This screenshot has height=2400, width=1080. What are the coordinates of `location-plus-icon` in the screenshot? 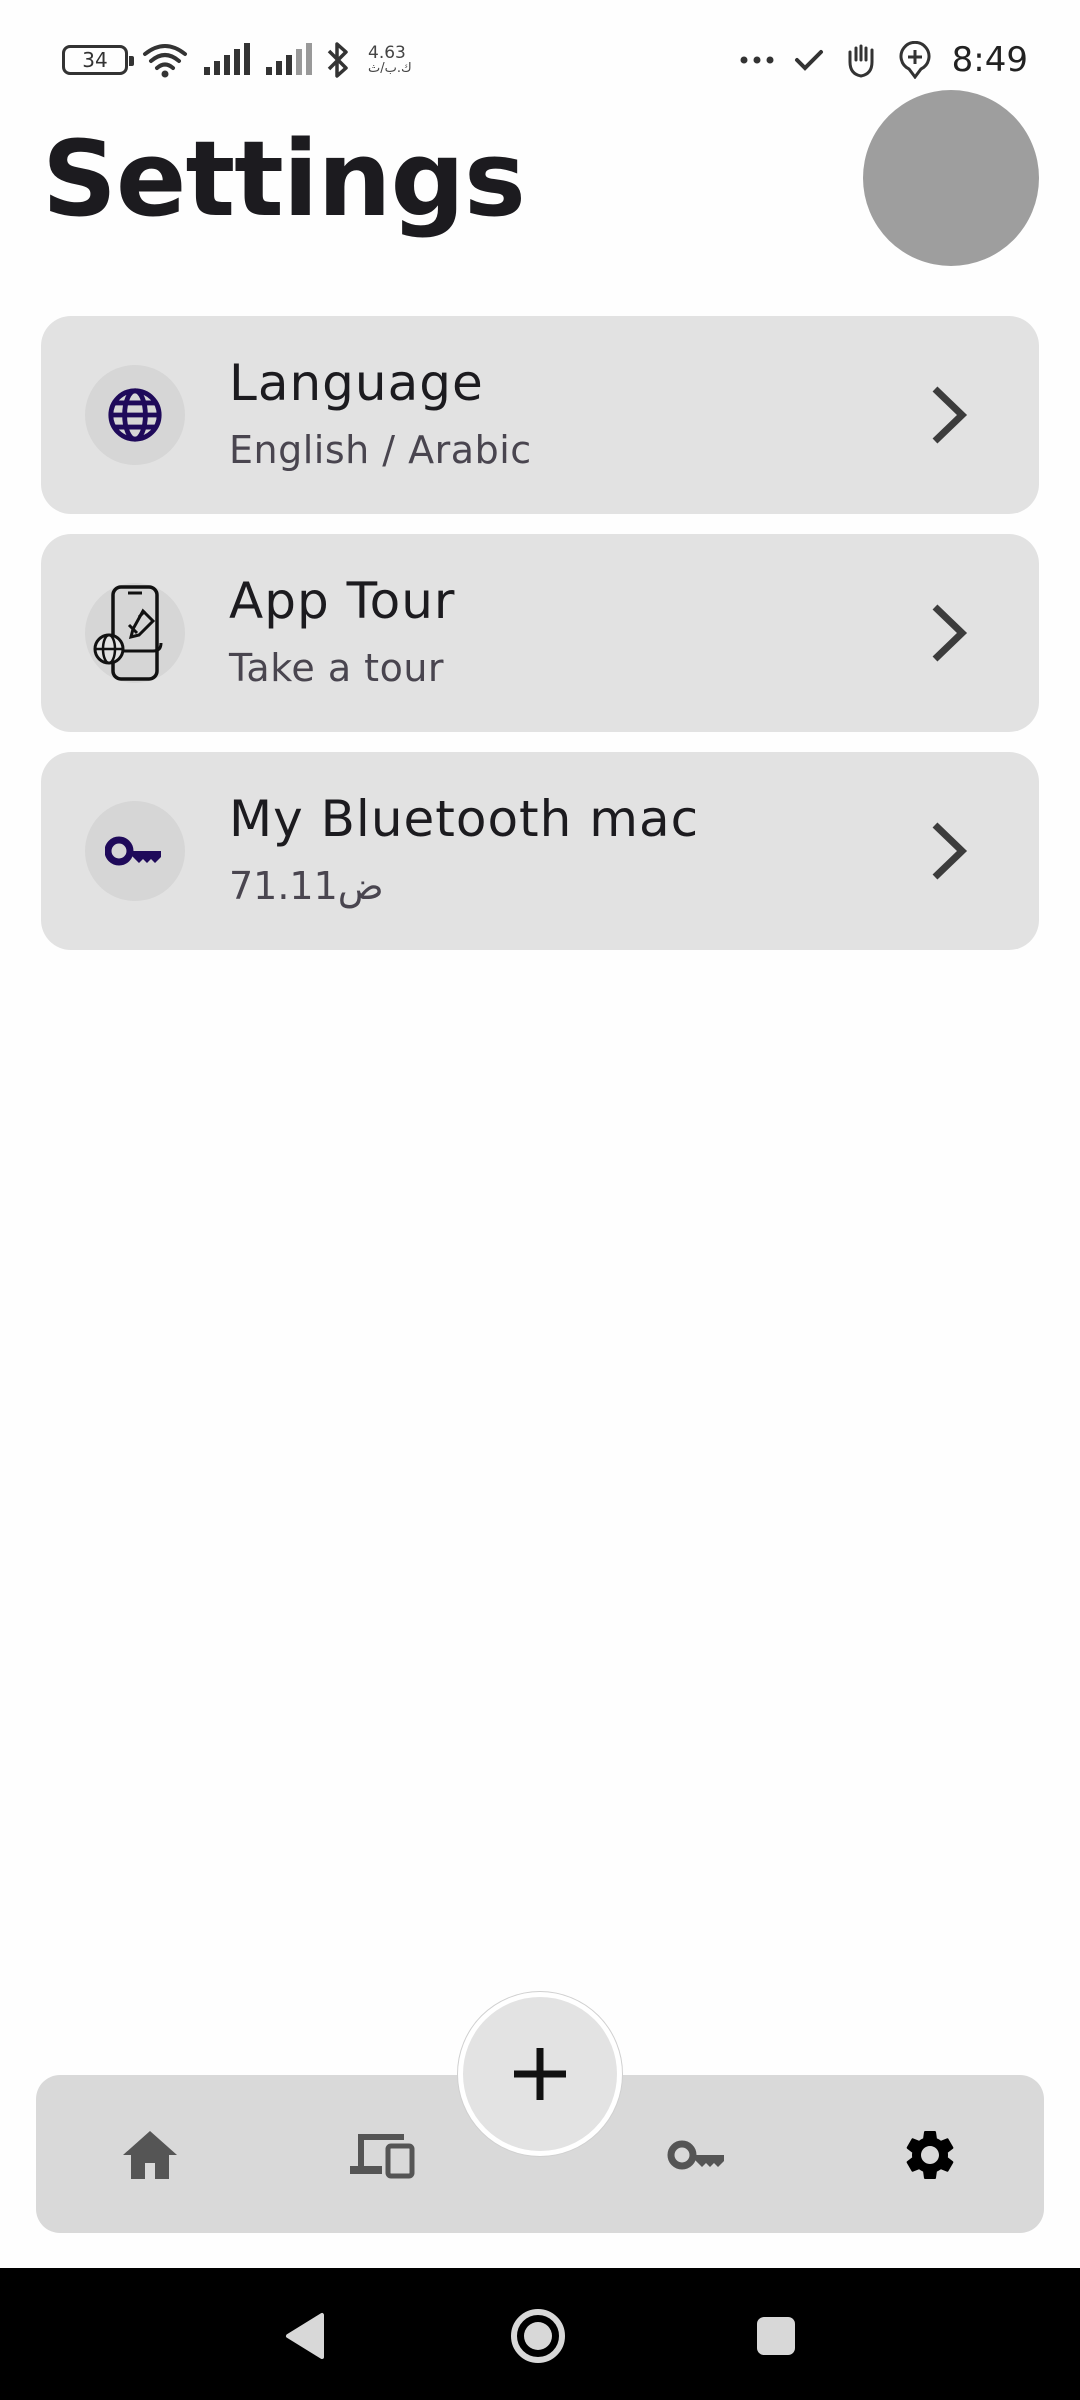 It's located at (915, 60).